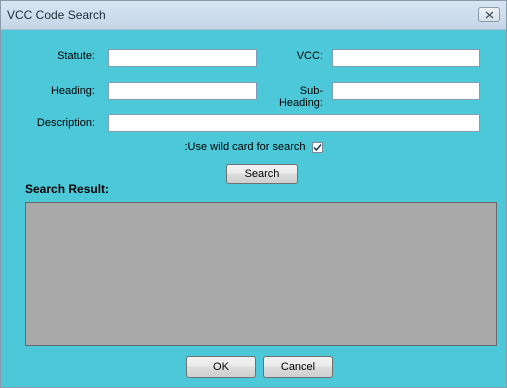 Image resolution: width=507 pixels, height=388 pixels. Describe the element at coordinates (253, 15) in the screenshot. I see `title-bar: VCC Code Search` at that location.